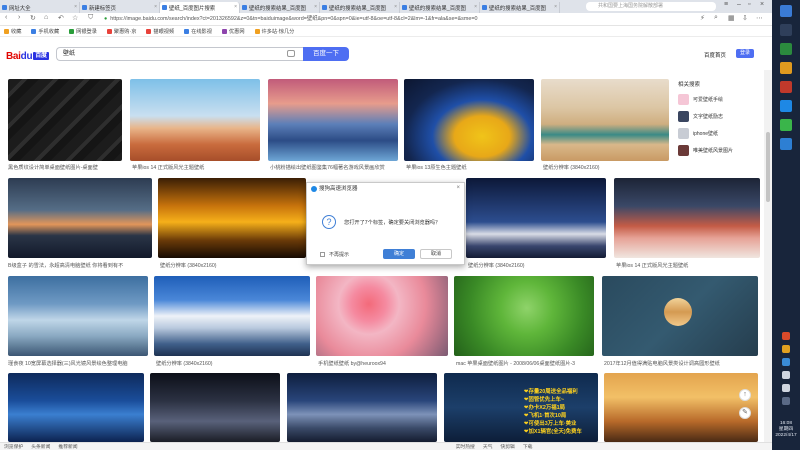 The image size is (800, 450). What do you see at coordinates (399, 254) in the screenshot?
I see `ok-button: 确定` at bounding box center [399, 254].